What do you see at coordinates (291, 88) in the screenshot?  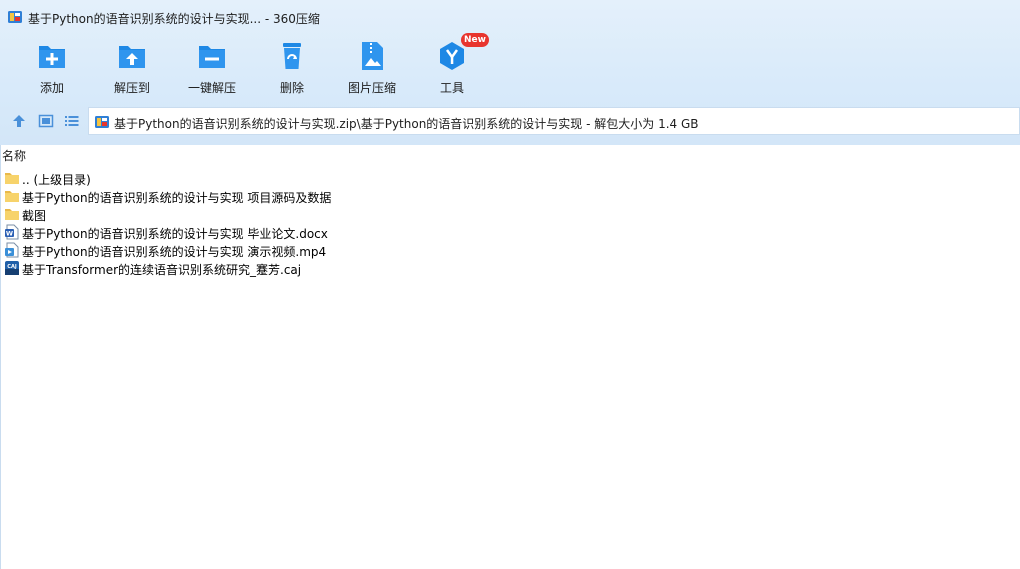 I see `delete-label: 删除` at bounding box center [291, 88].